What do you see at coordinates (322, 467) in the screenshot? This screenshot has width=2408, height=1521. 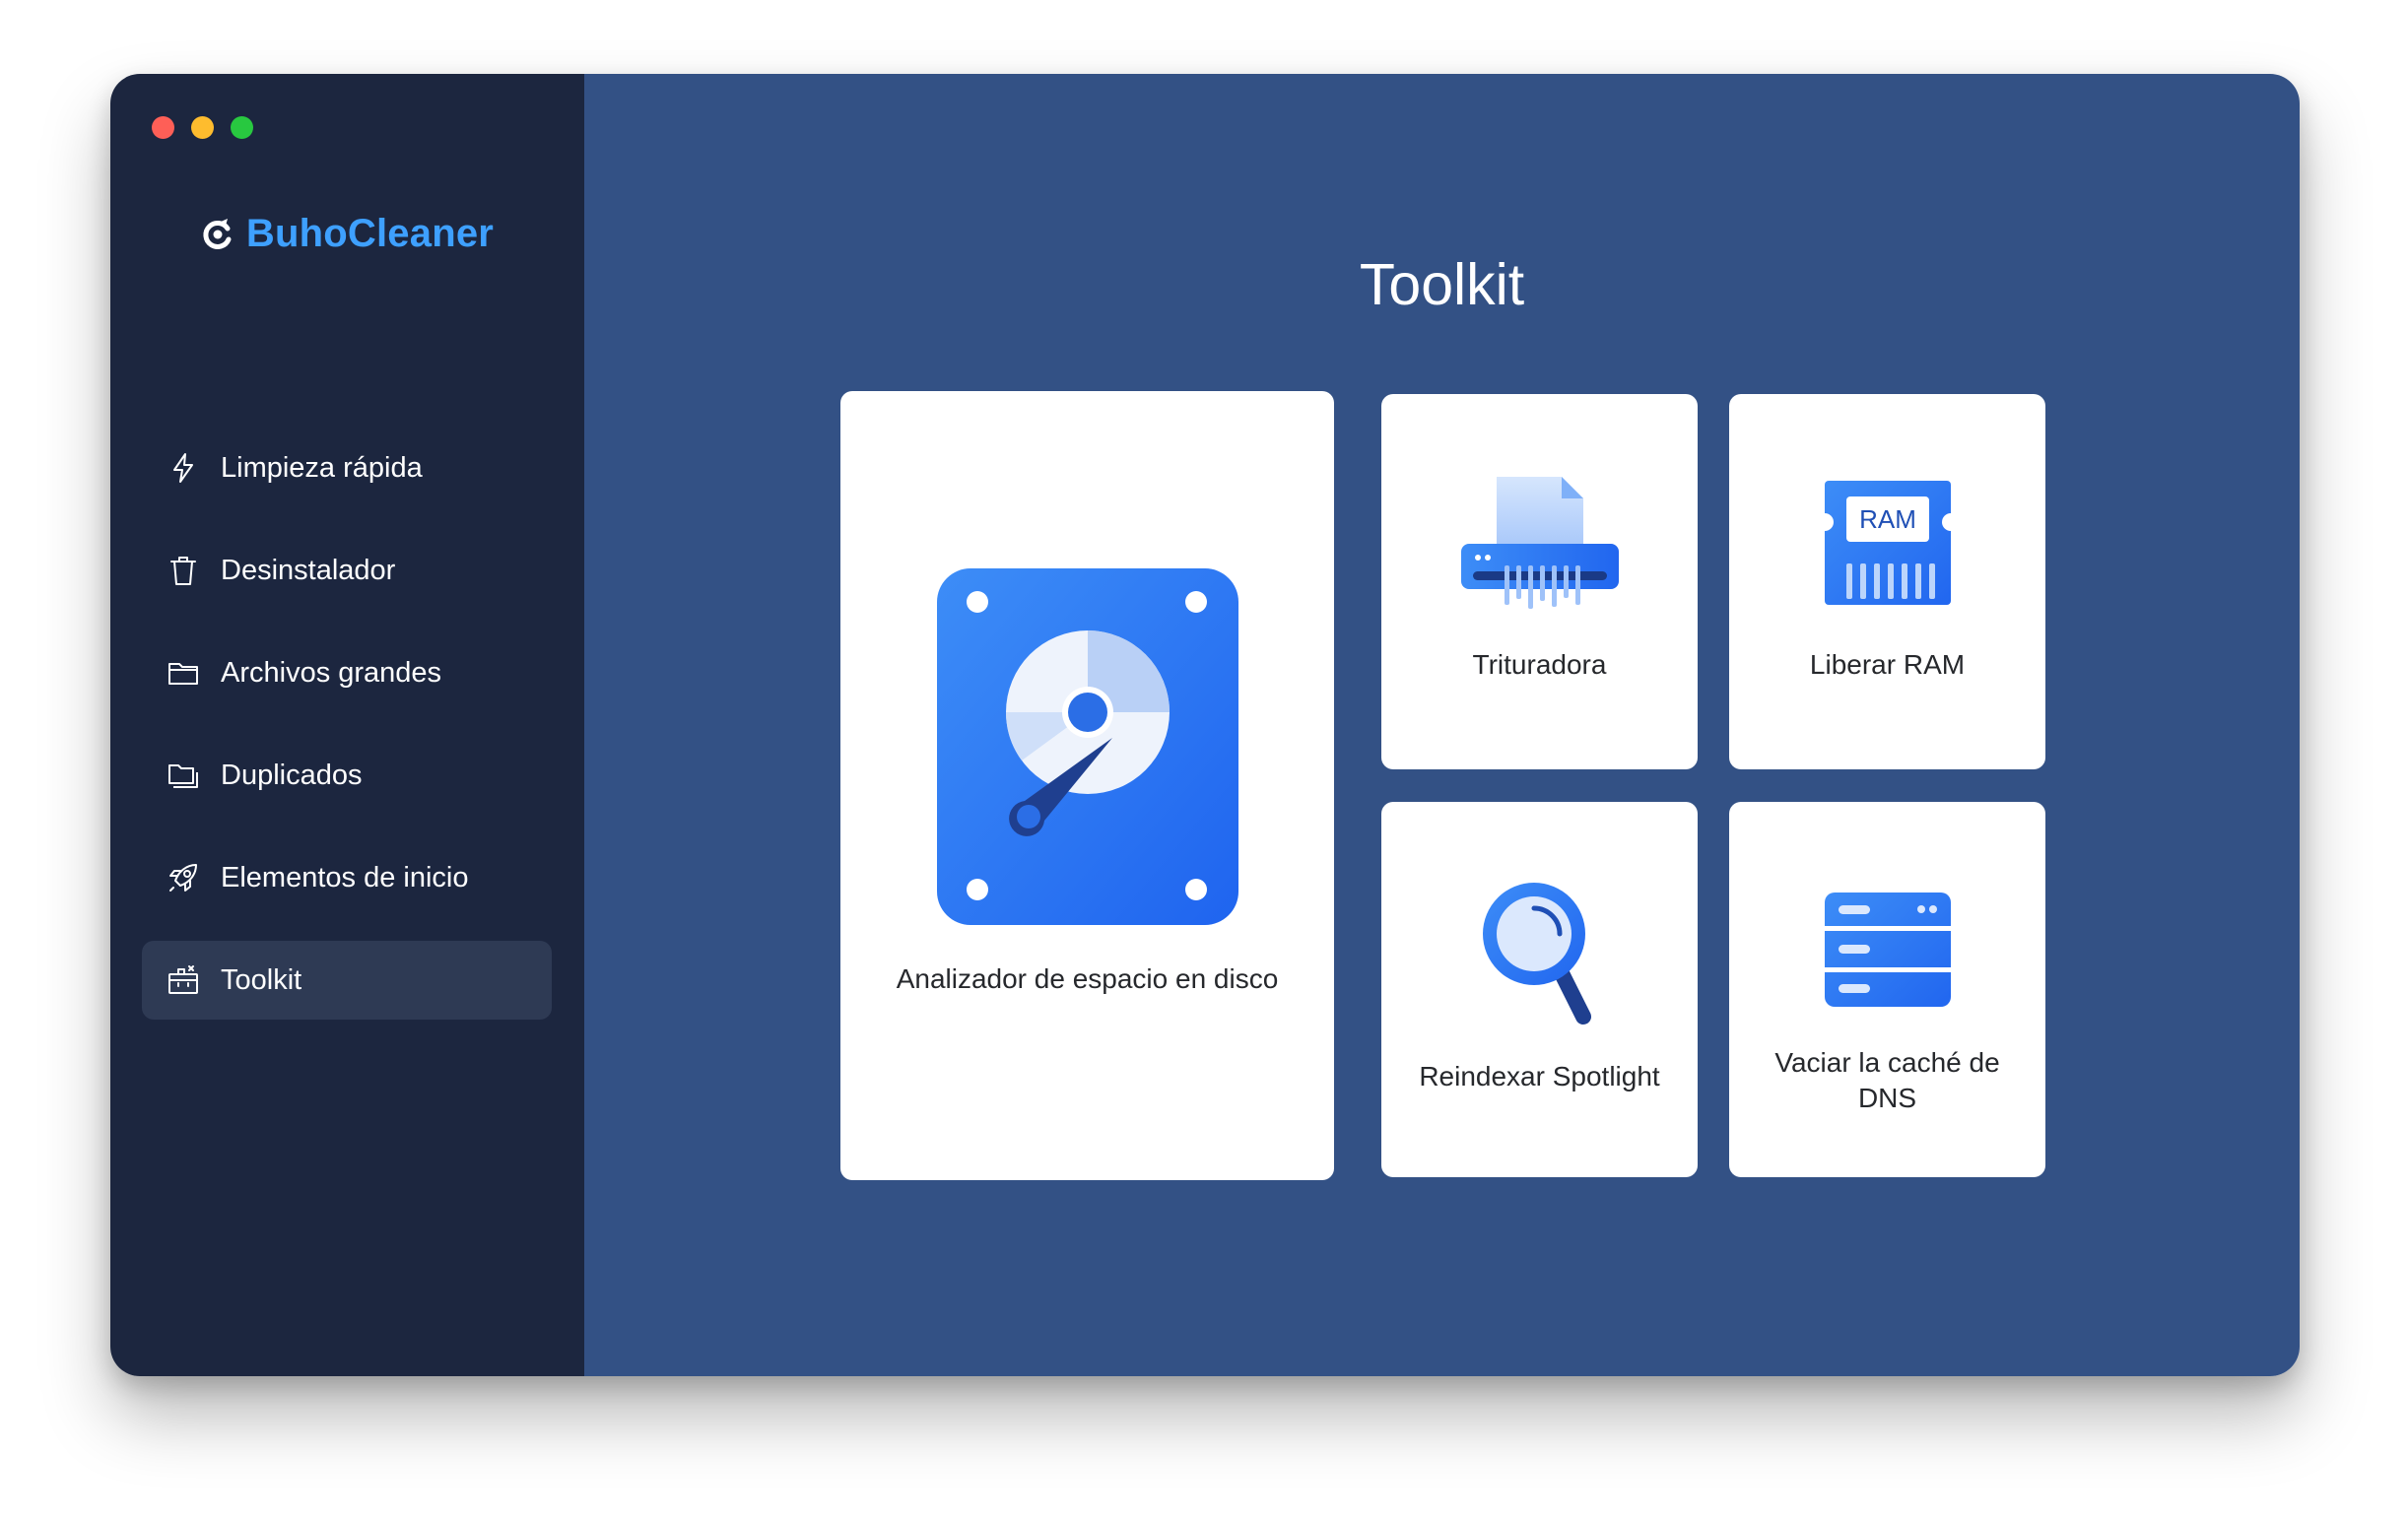 I see `sidebar-item-label: Limpieza rápida` at bounding box center [322, 467].